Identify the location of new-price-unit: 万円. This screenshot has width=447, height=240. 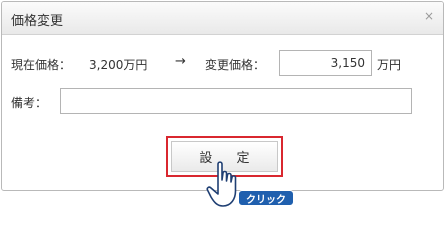
(389, 65).